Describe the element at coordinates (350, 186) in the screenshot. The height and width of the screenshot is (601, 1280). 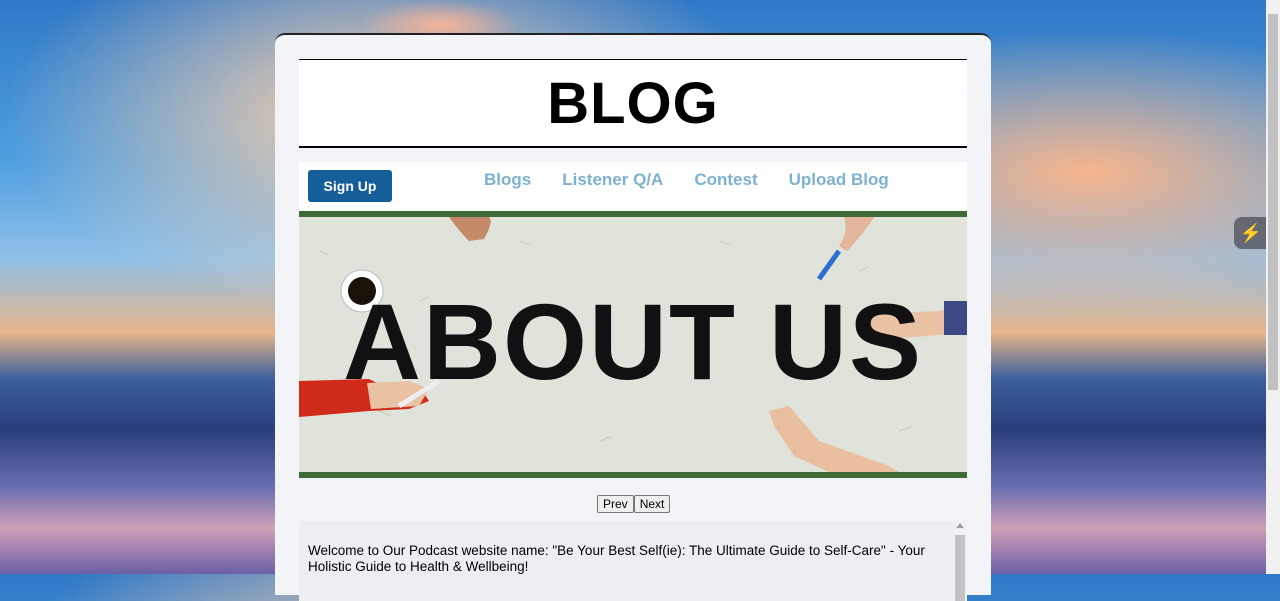
I see `sign-up-button: Sign Up` at that location.